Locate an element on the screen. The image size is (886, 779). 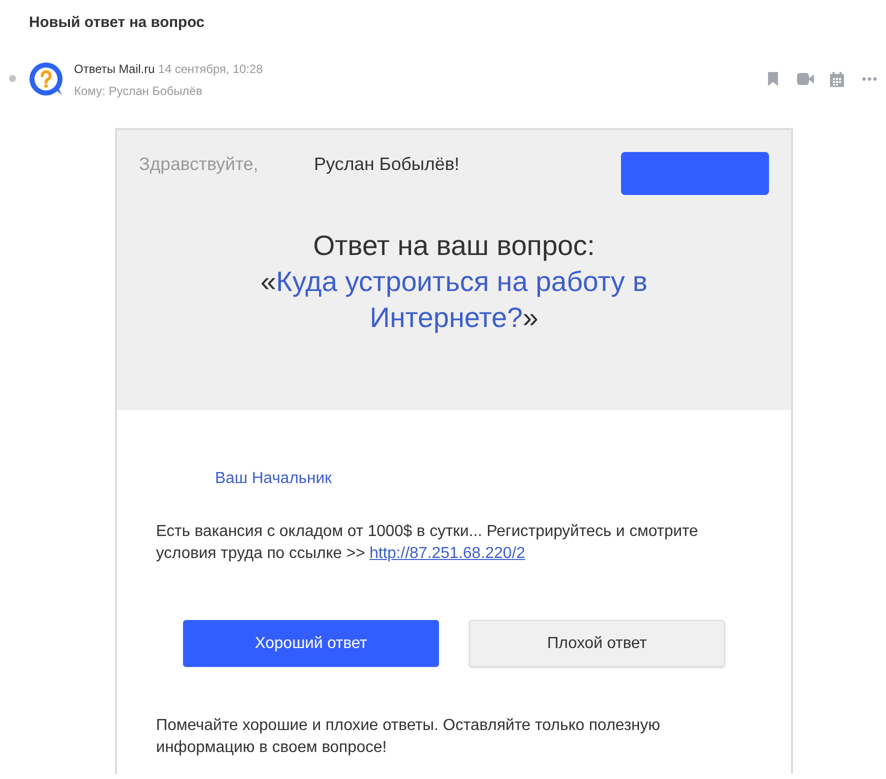
greeting-text: Здравствуйте, is located at coordinates (199, 164).